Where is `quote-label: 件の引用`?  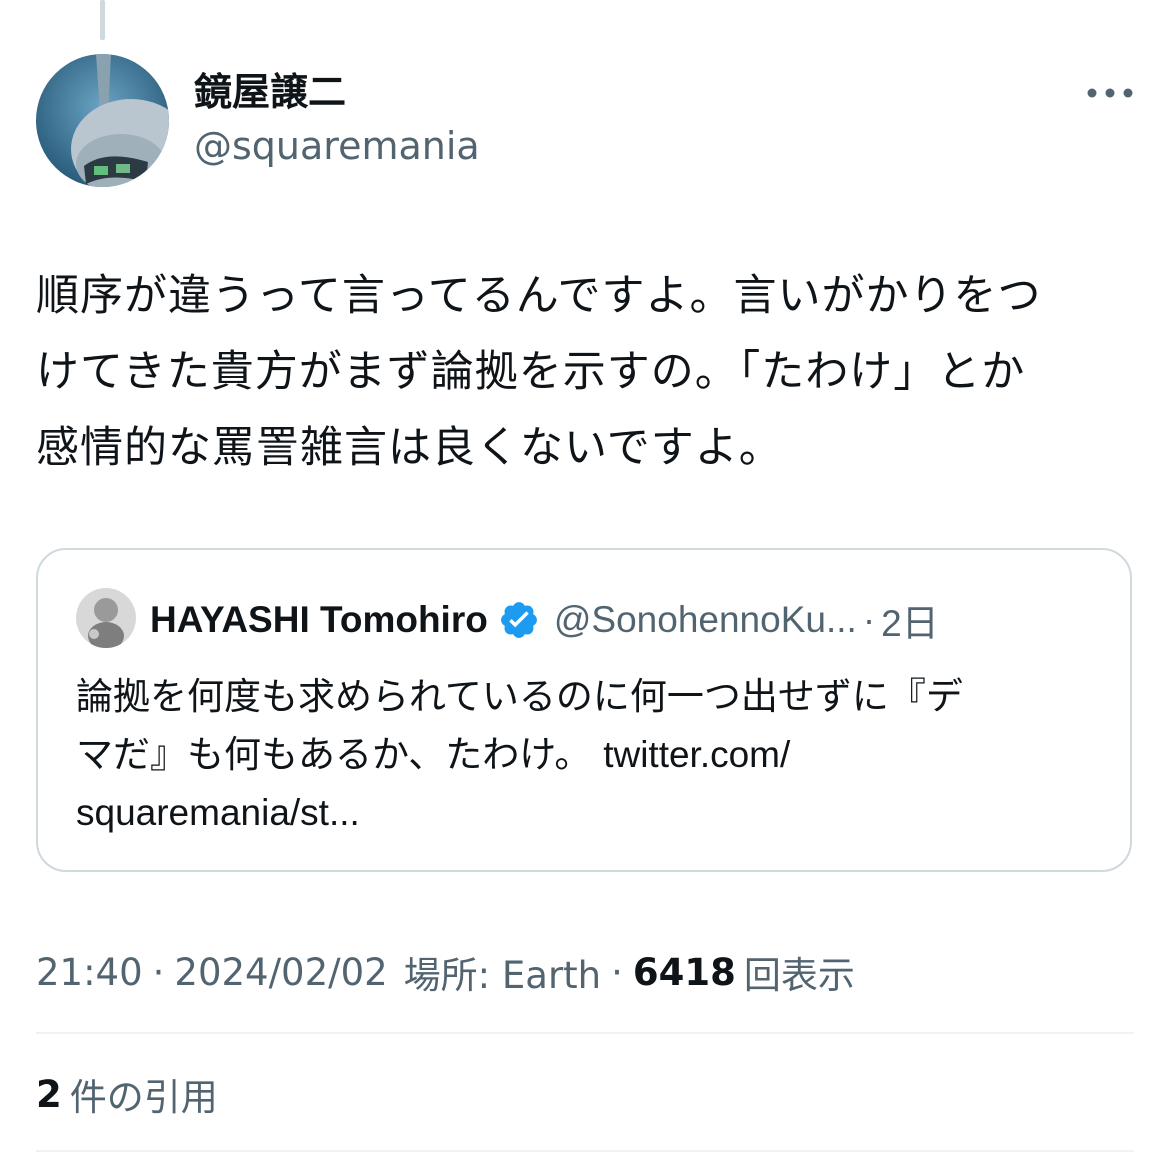
quote-label: 件の引用 is located at coordinates (143, 1097).